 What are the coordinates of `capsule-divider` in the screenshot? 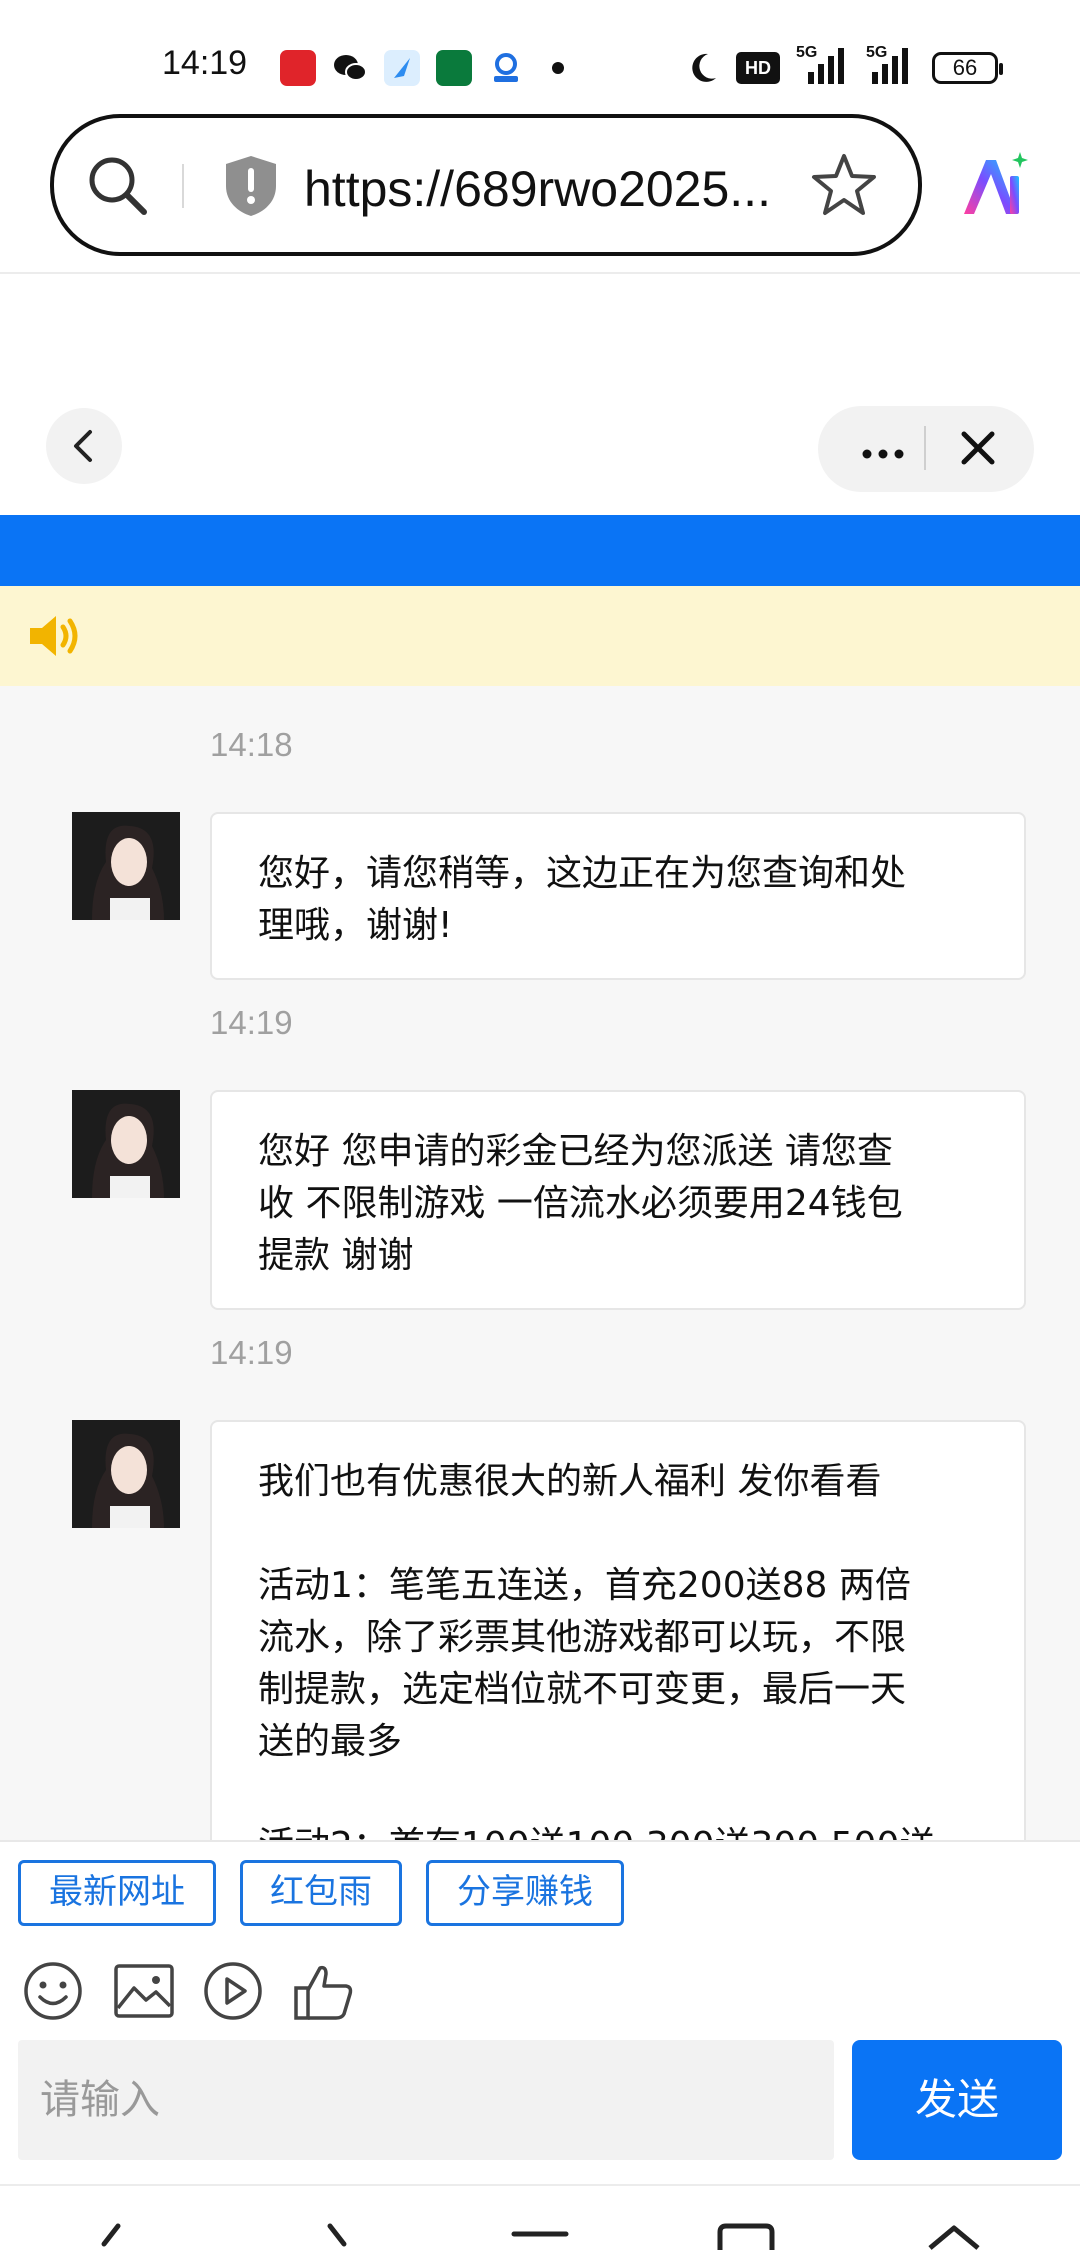 It's located at (925, 448).